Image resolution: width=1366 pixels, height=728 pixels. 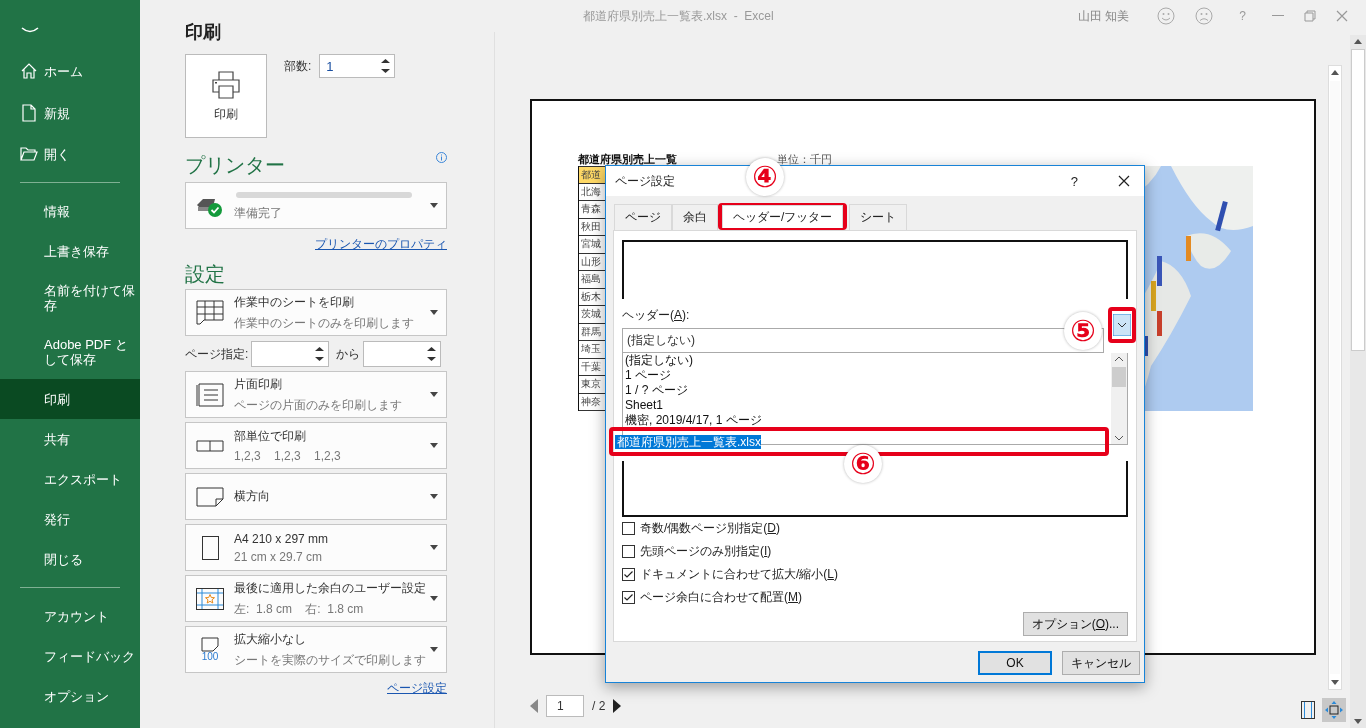 I want to click on dropdown-option: (指定しない), so click(x=867, y=360).